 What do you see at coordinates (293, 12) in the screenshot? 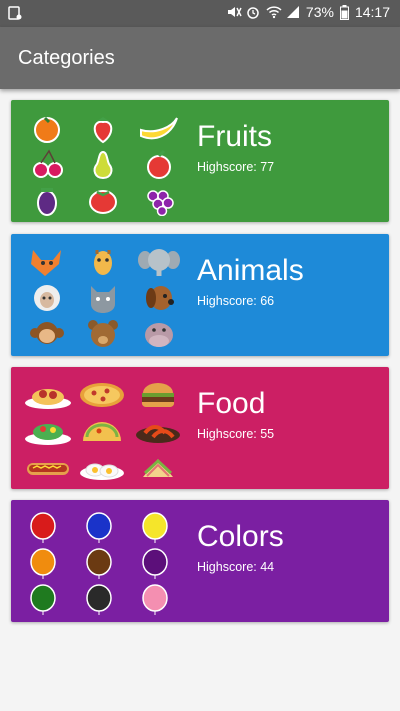
I see `signal-icon` at bounding box center [293, 12].